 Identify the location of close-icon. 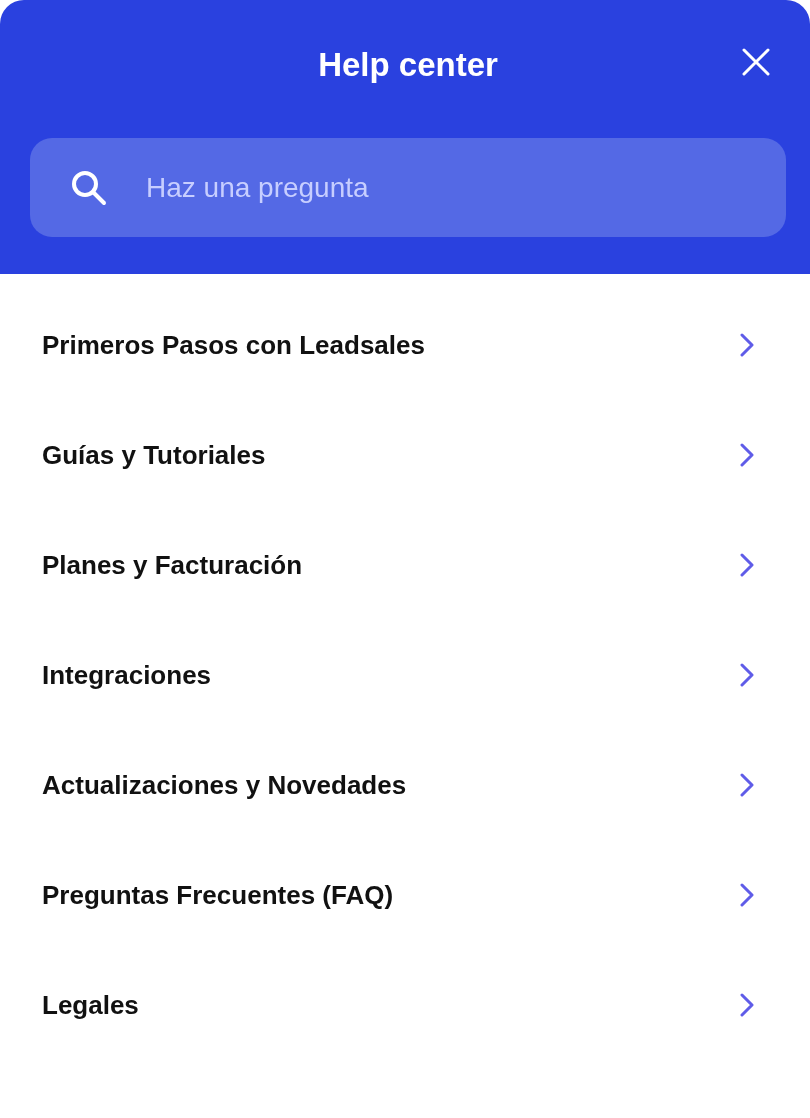
(756, 62).